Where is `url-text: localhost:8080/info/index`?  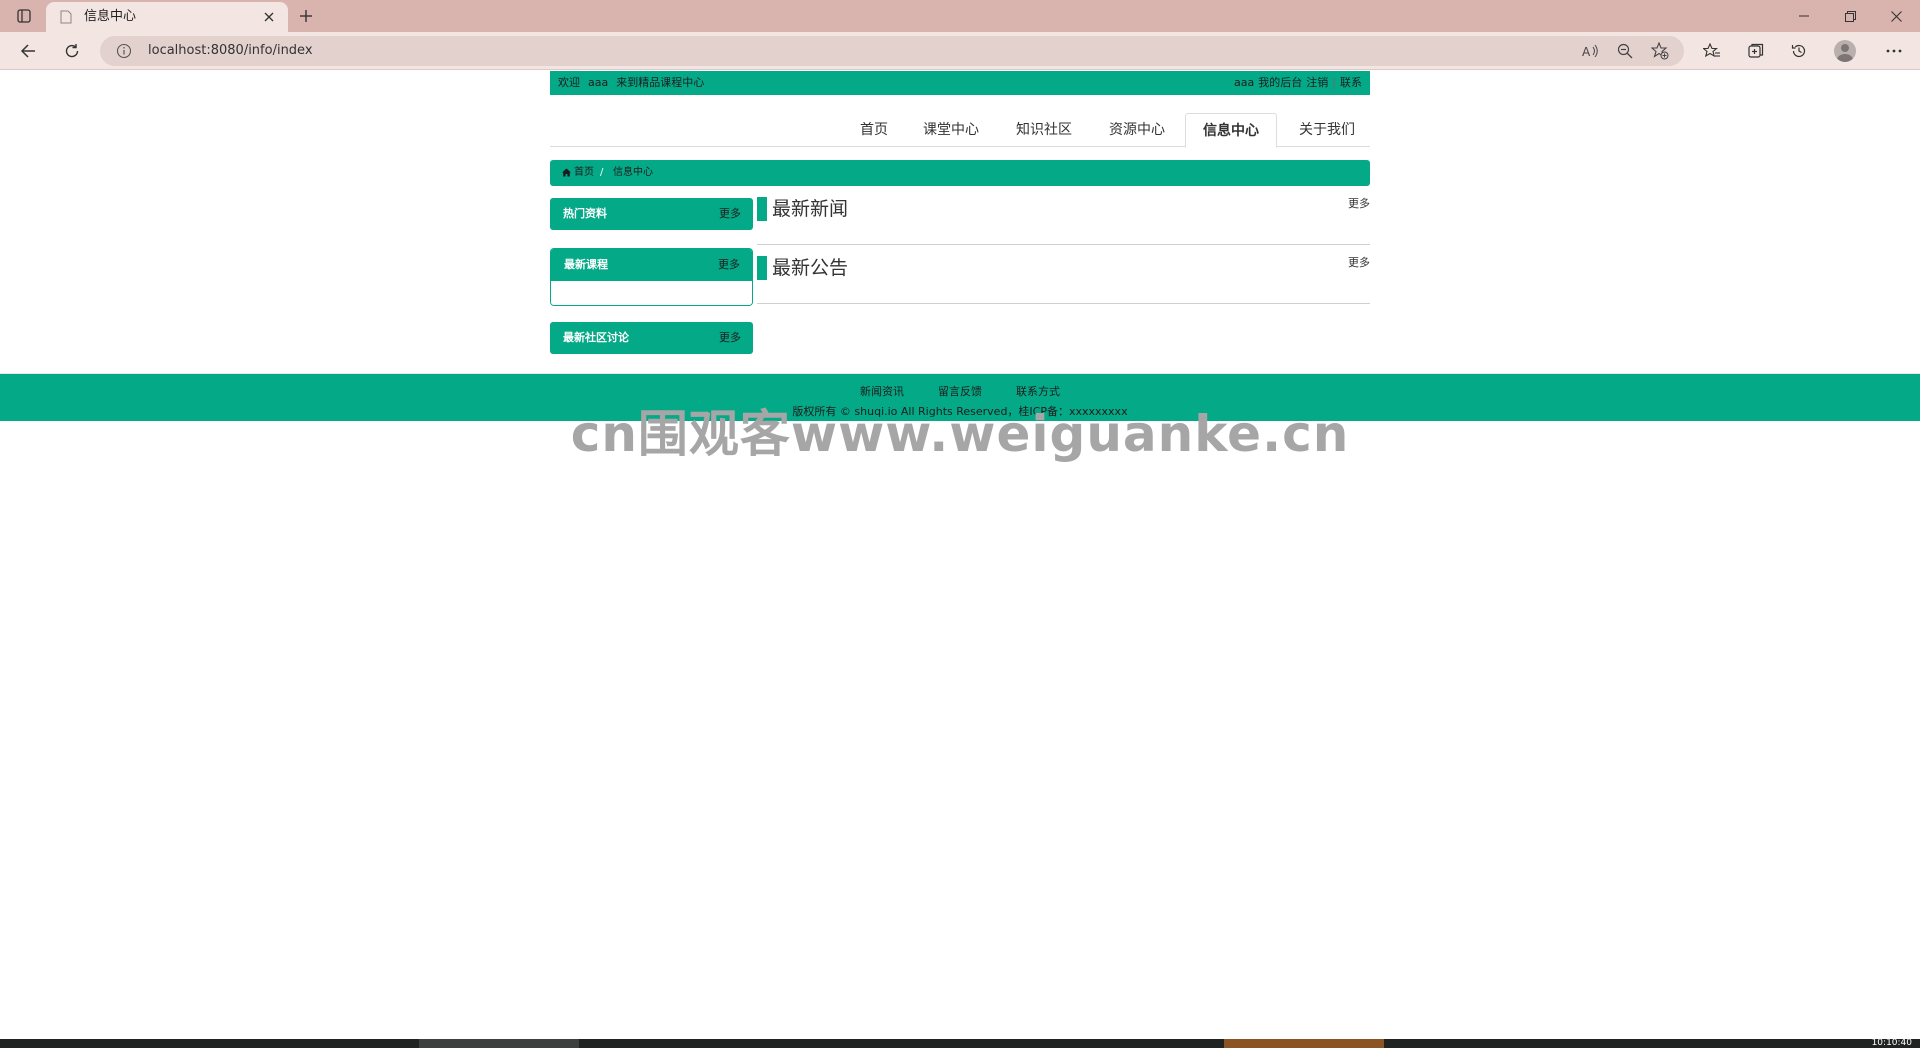 url-text: localhost:8080/info/index is located at coordinates (230, 51).